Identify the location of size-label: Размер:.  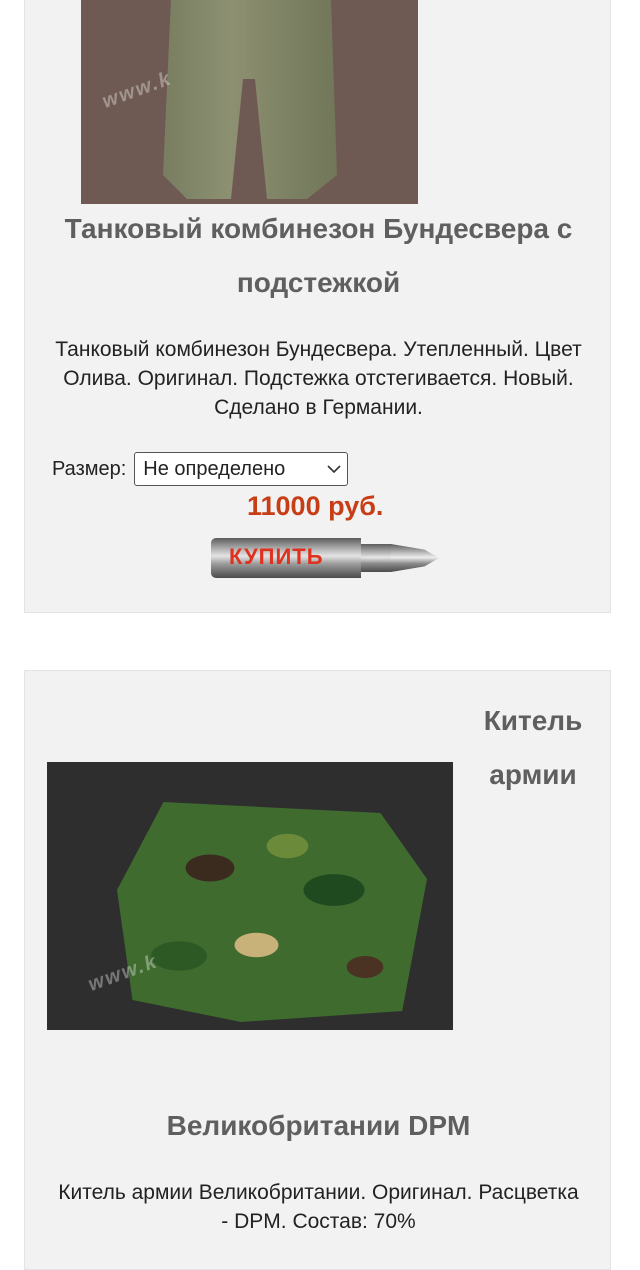
(89, 468).